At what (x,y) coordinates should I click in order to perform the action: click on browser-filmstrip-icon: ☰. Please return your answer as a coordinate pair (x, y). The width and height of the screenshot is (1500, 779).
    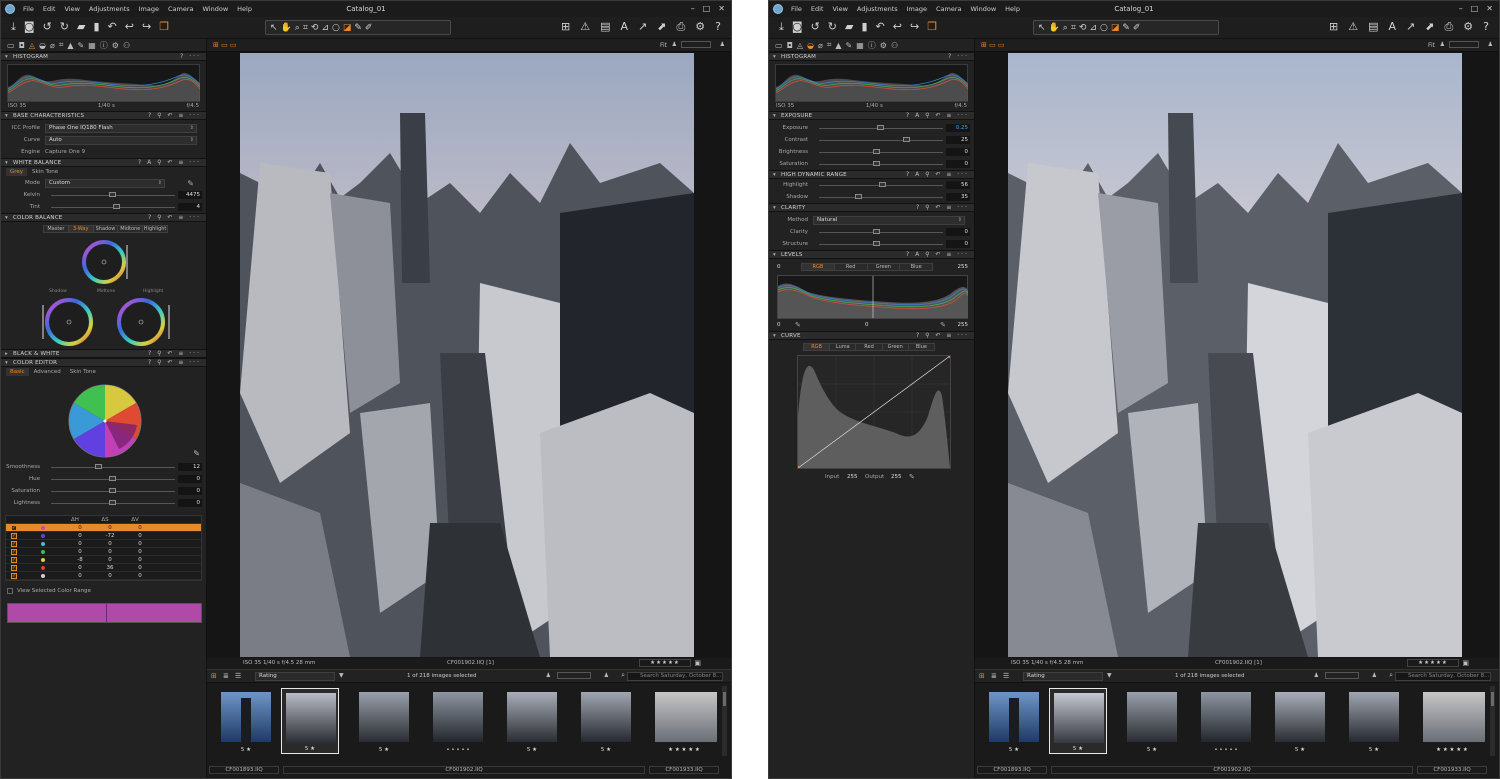
    Looking at the image, I should click on (238, 676).